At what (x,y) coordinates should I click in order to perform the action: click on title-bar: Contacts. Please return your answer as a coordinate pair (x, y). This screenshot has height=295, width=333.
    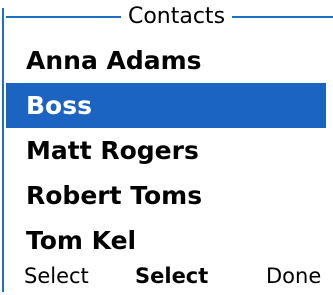
    Looking at the image, I should click on (169, 18).